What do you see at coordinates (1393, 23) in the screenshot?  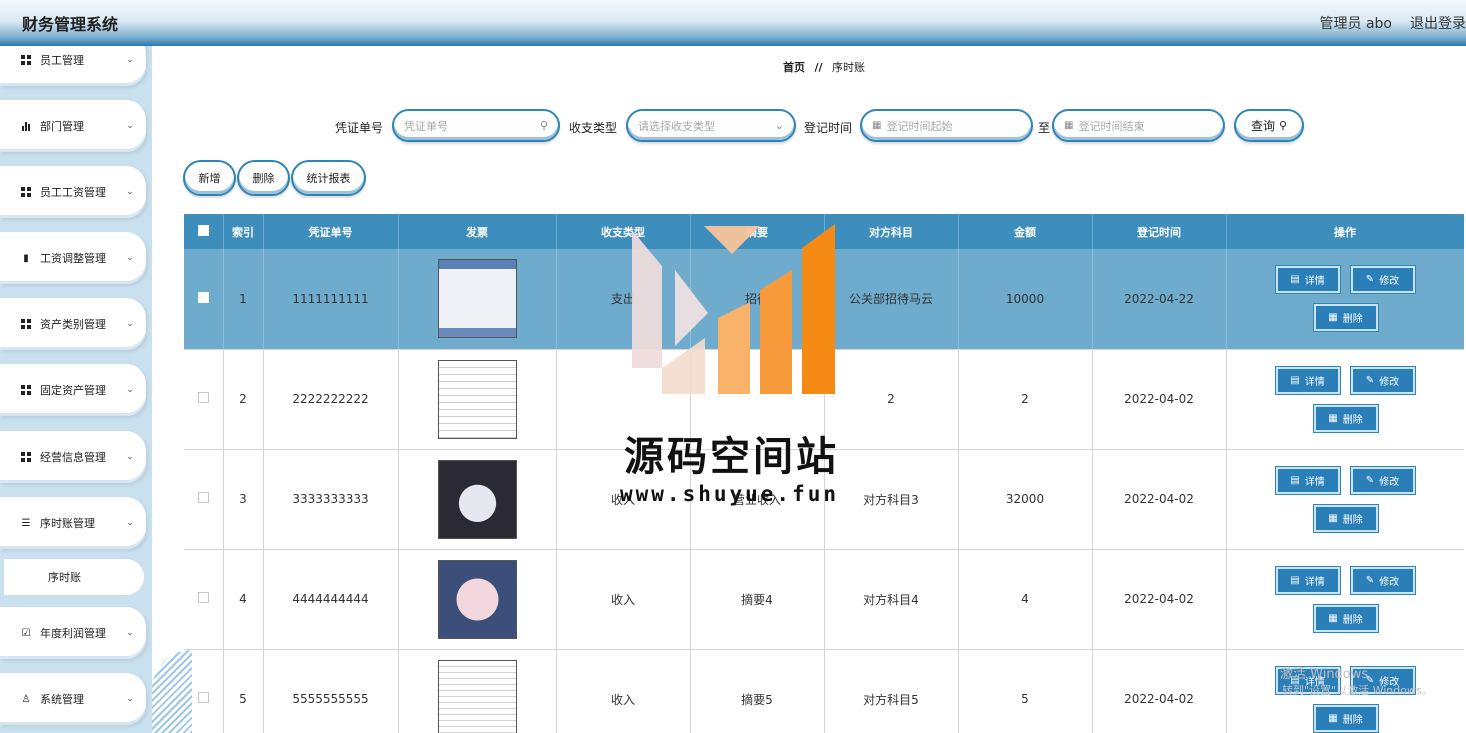 I see `header-user-area: 管理员 abo 退出登录` at bounding box center [1393, 23].